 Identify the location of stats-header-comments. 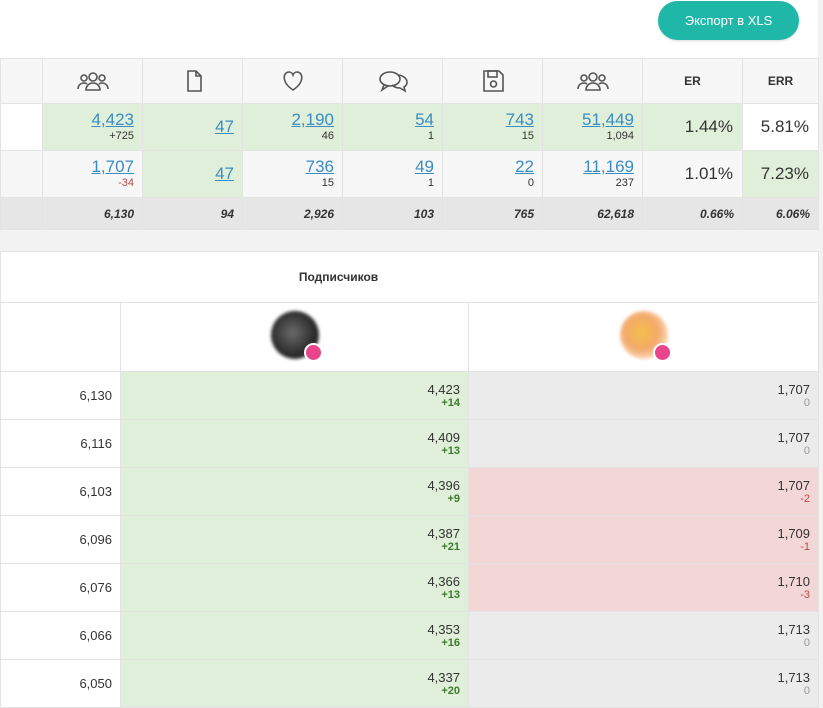
(392, 81).